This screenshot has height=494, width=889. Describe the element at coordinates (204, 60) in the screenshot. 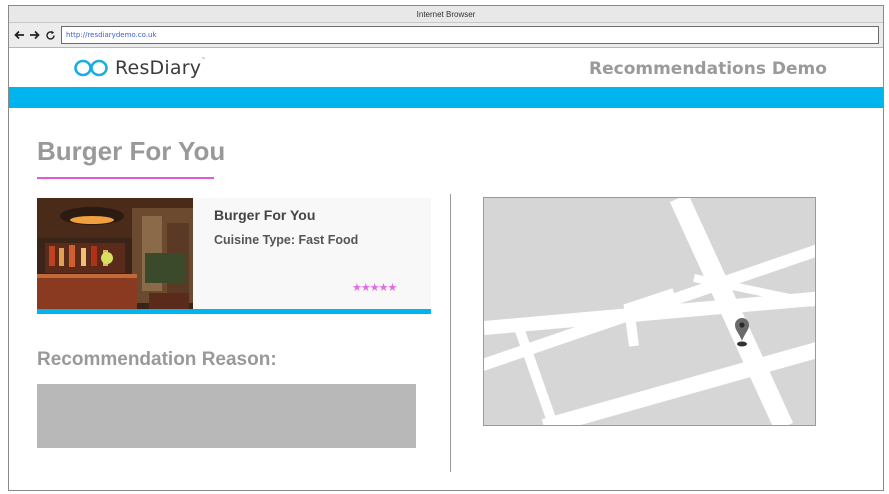

I see `logo-trademark: ™` at that location.